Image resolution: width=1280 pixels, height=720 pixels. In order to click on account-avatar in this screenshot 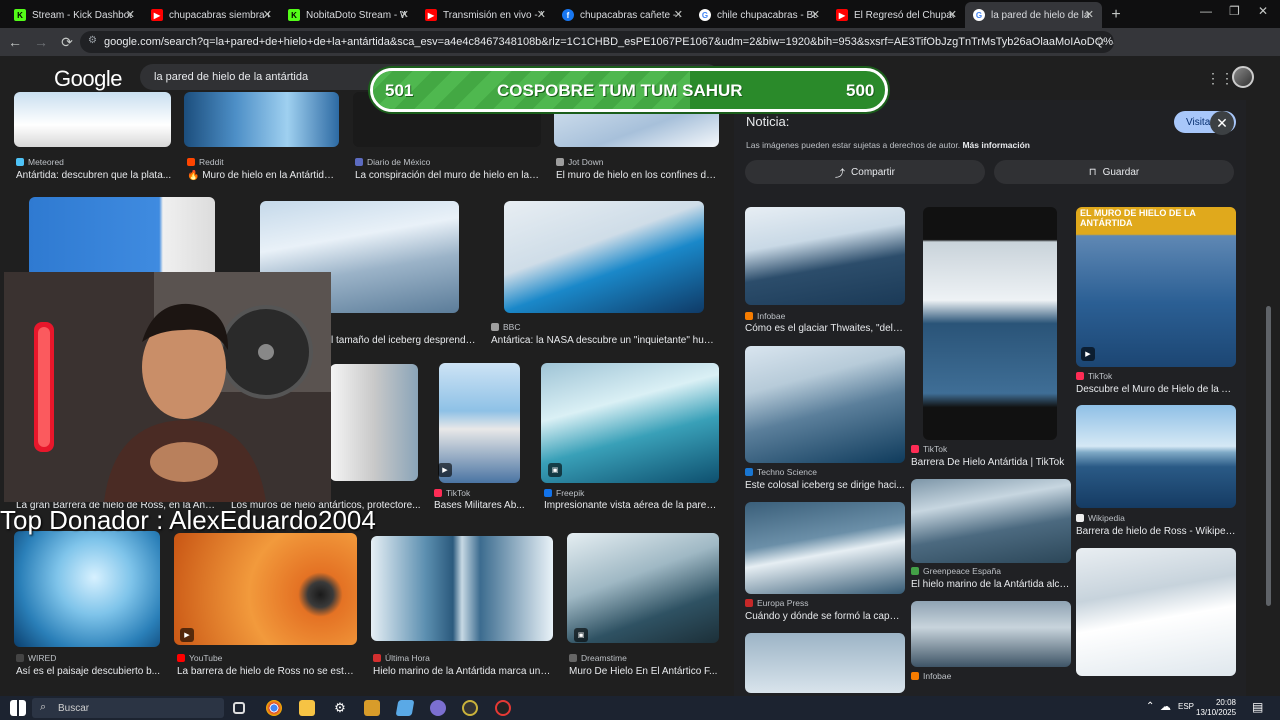, I will do `click(1243, 77)`.